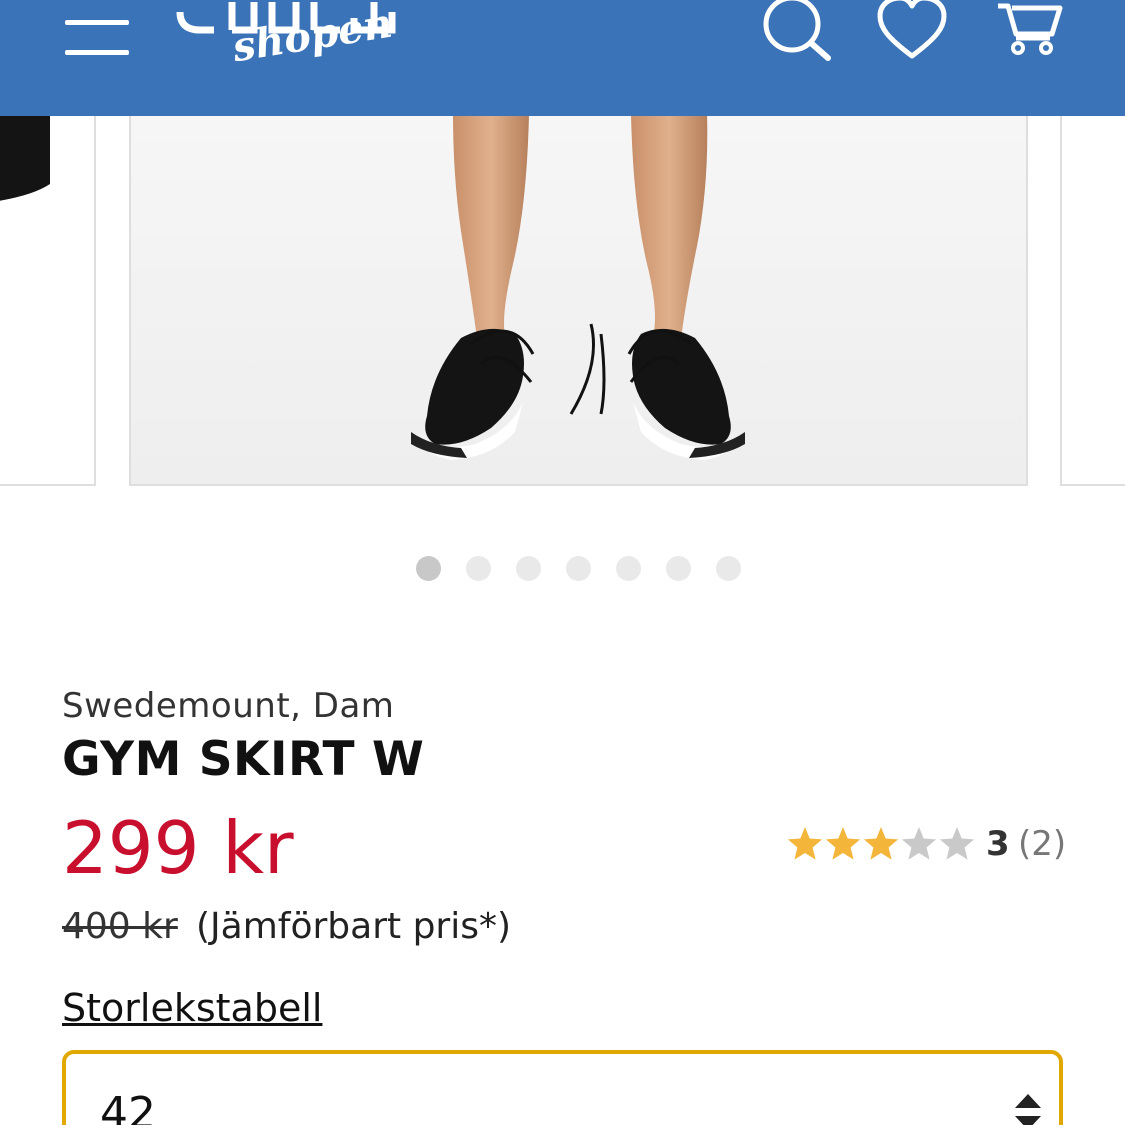 The width and height of the screenshot is (1125, 1125). Describe the element at coordinates (128, 1106) in the screenshot. I see `selected-size: 42` at that location.